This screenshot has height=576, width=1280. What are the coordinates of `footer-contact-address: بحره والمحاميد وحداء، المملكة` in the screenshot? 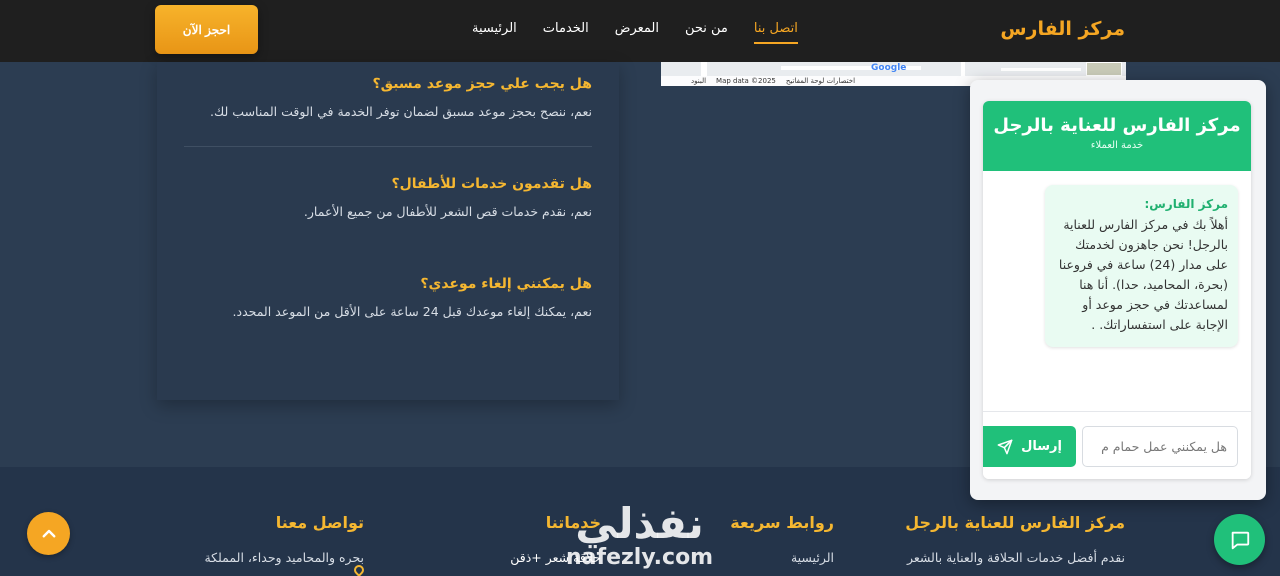 It's located at (284, 557).